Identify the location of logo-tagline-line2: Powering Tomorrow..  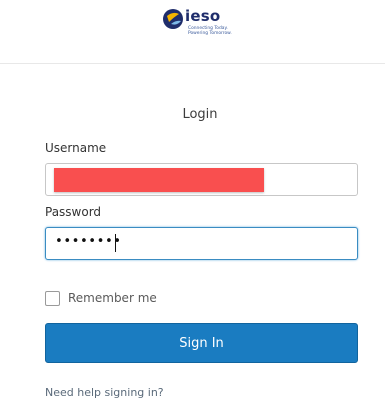
(210, 33).